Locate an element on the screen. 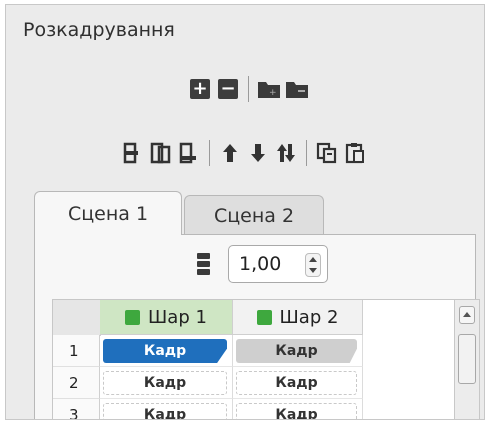  paste-icon is located at coordinates (355, 153).